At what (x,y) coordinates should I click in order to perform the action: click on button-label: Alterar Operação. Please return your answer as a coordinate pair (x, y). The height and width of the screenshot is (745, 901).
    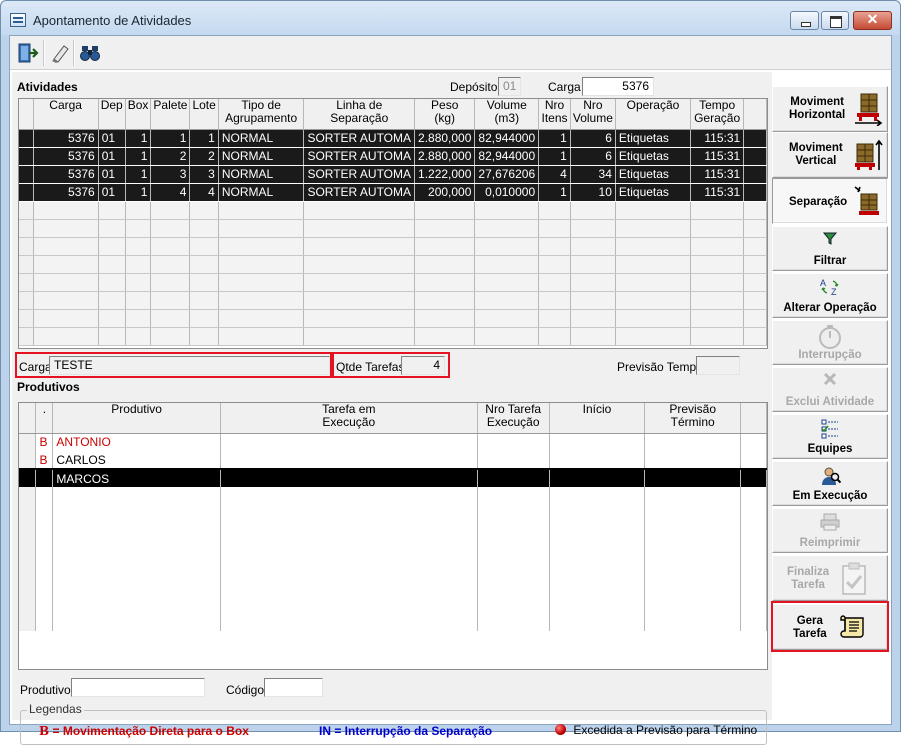
    Looking at the image, I should click on (830, 308).